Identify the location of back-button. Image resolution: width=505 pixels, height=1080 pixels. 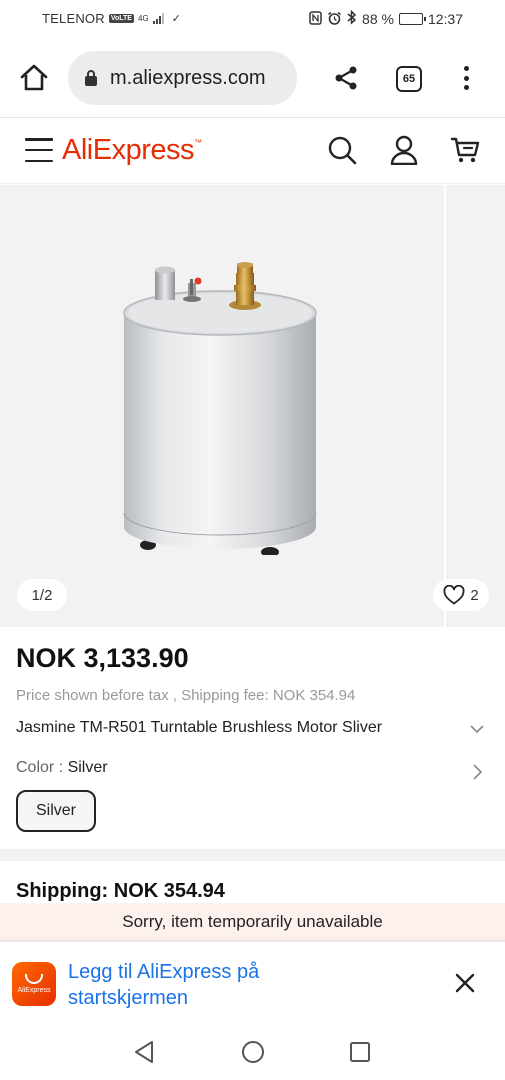
(144, 1052).